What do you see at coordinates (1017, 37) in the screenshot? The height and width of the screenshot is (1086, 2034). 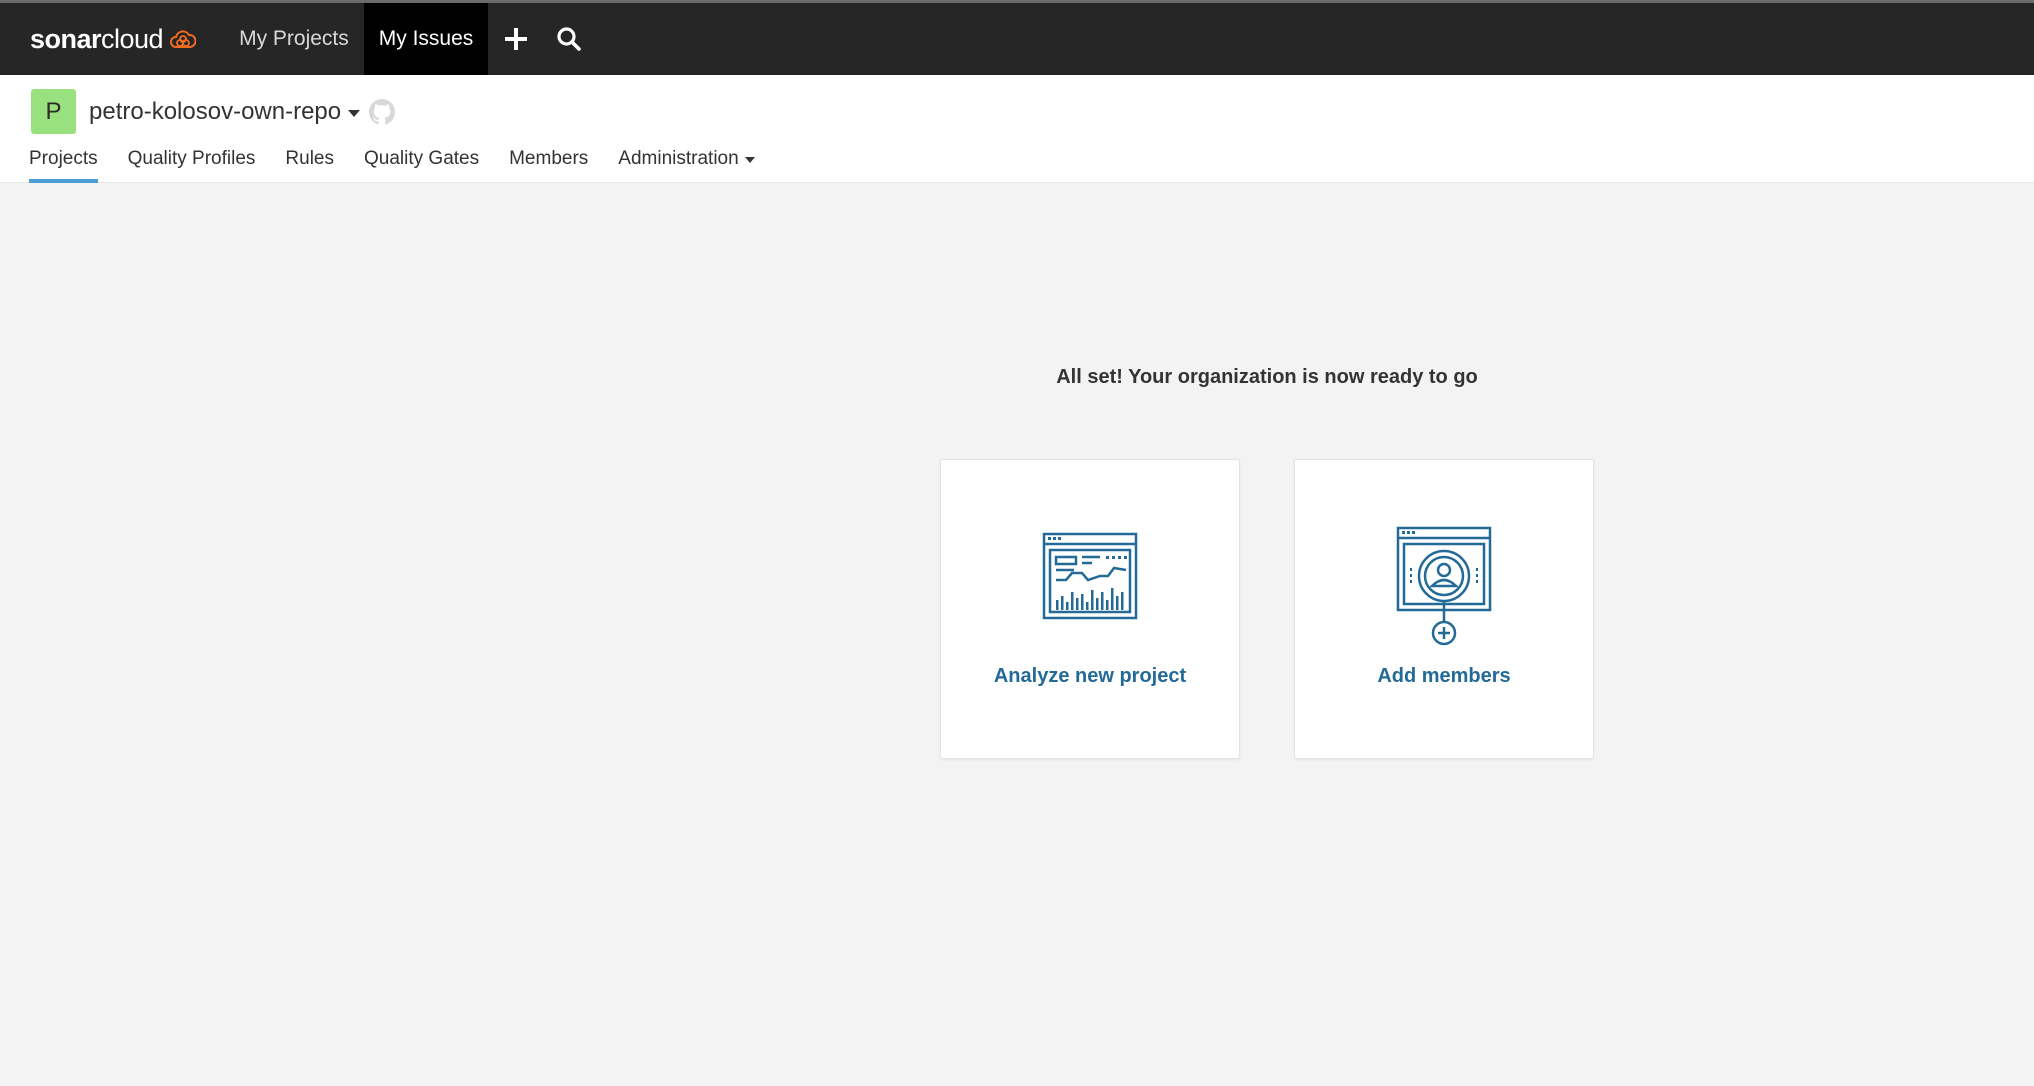 I see `top-navbar: sonar cloud My Projects My Issues` at bounding box center [1017, 37].